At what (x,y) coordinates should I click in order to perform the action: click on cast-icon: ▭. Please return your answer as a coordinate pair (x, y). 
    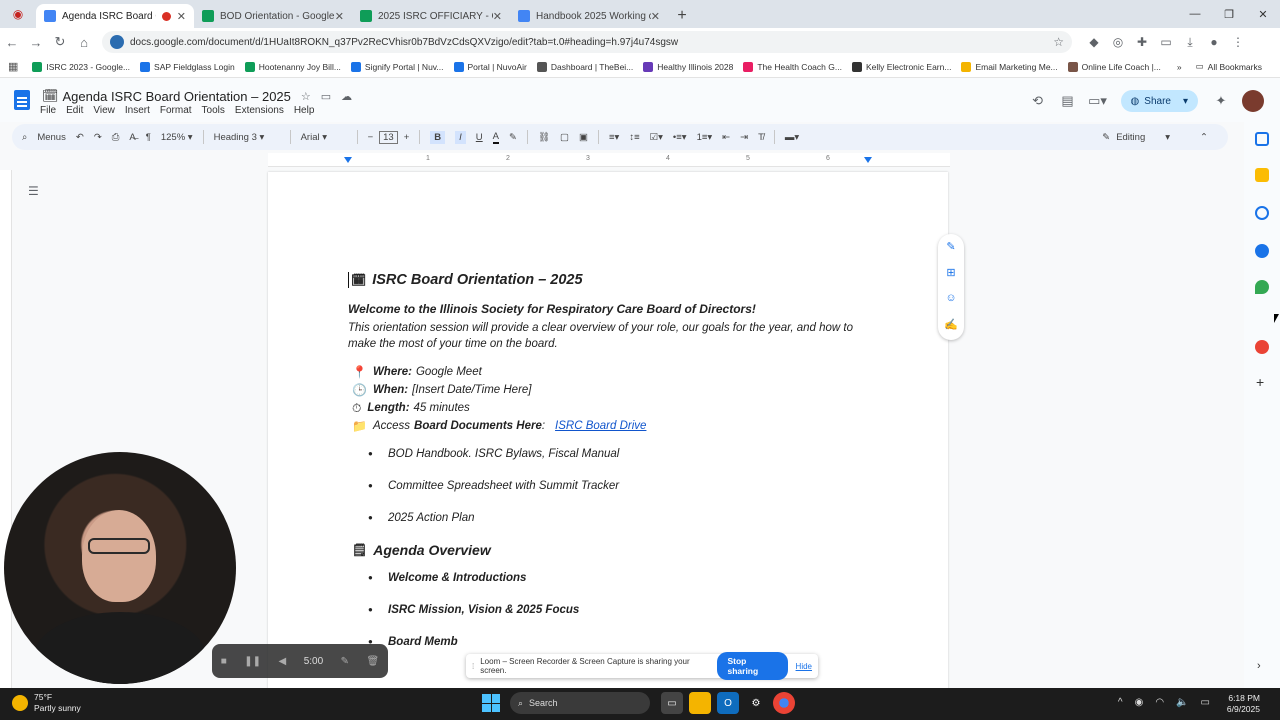
    Looking at the image, I should click on (1166, 42).